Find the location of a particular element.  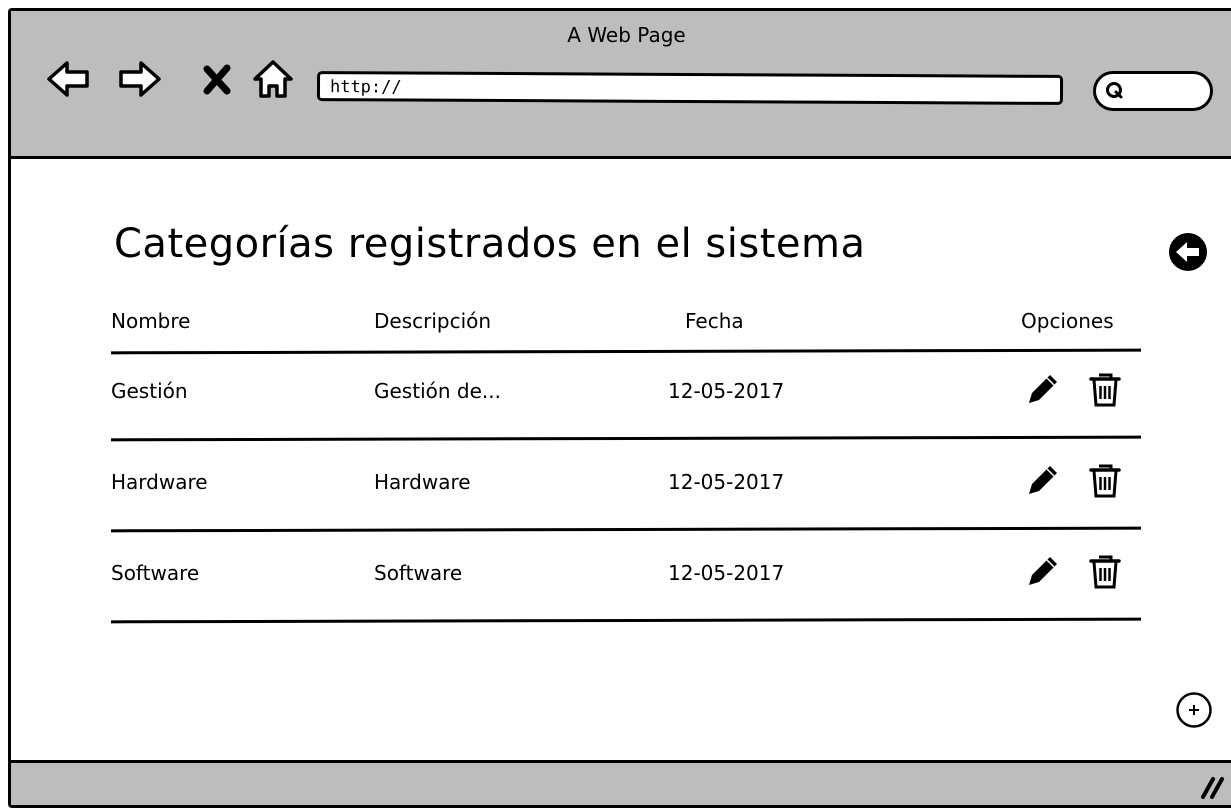

header-name: Nombre is located at coordinates (151, 321).